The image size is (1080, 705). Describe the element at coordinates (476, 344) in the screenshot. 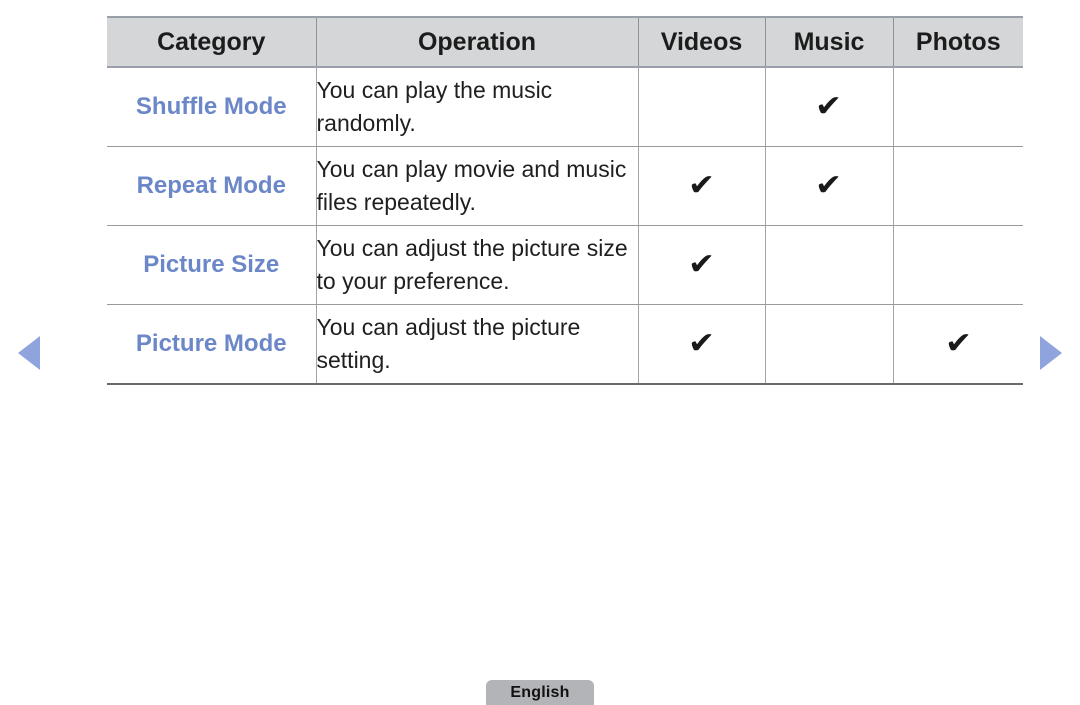

I see `cell-operation: You can adjust the picture setting.` at that location.